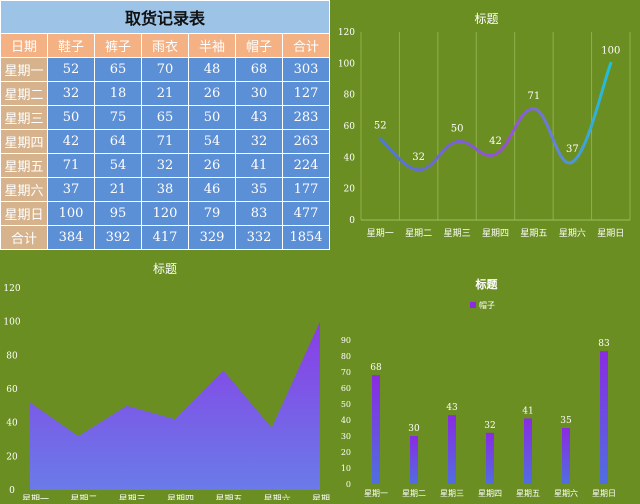 Image resolution: width=640 pixels, height=504 pixels. I want to click on line-chart-data-label: 42, so click(495, 141).